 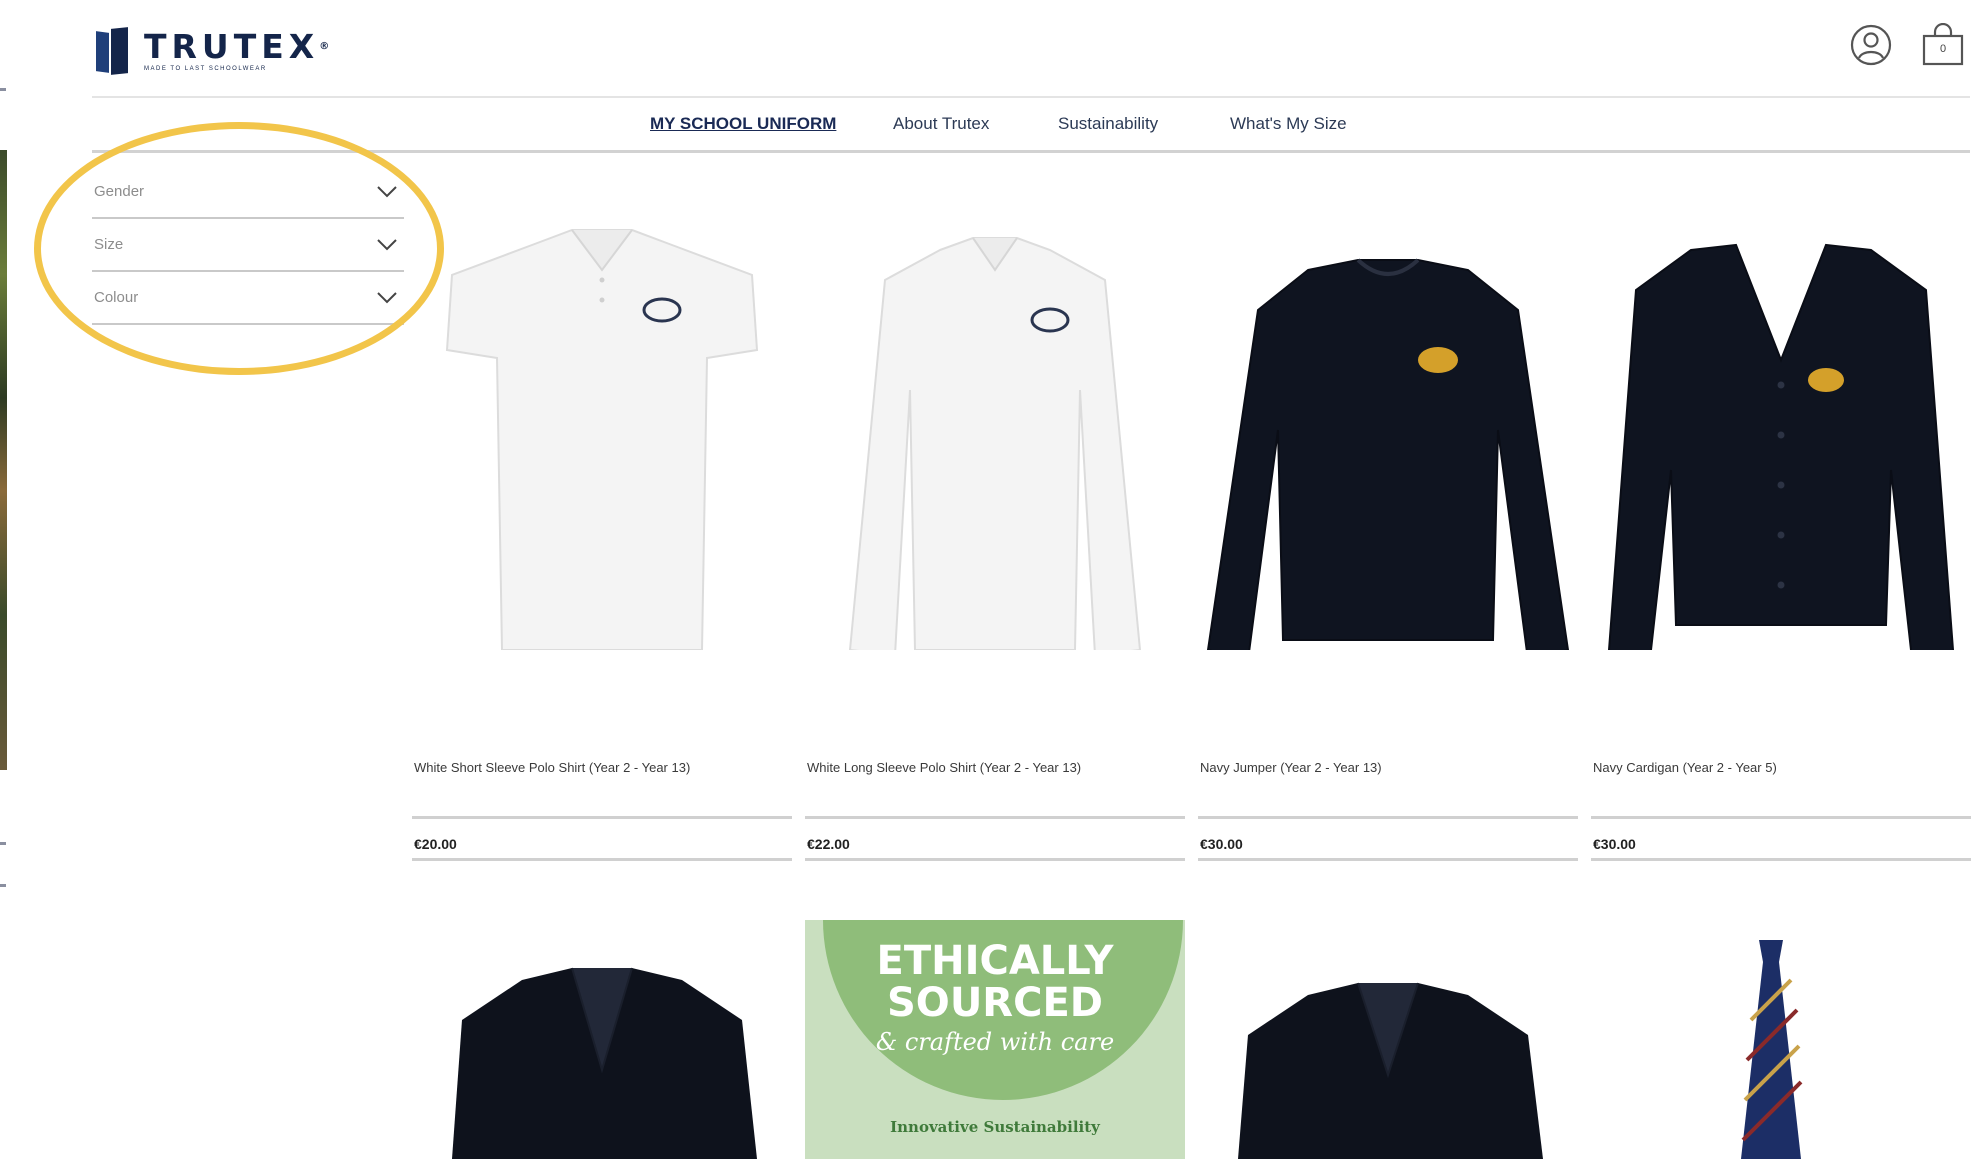 I want to click on navy-jumper-image, so click(x=1388, y=454).